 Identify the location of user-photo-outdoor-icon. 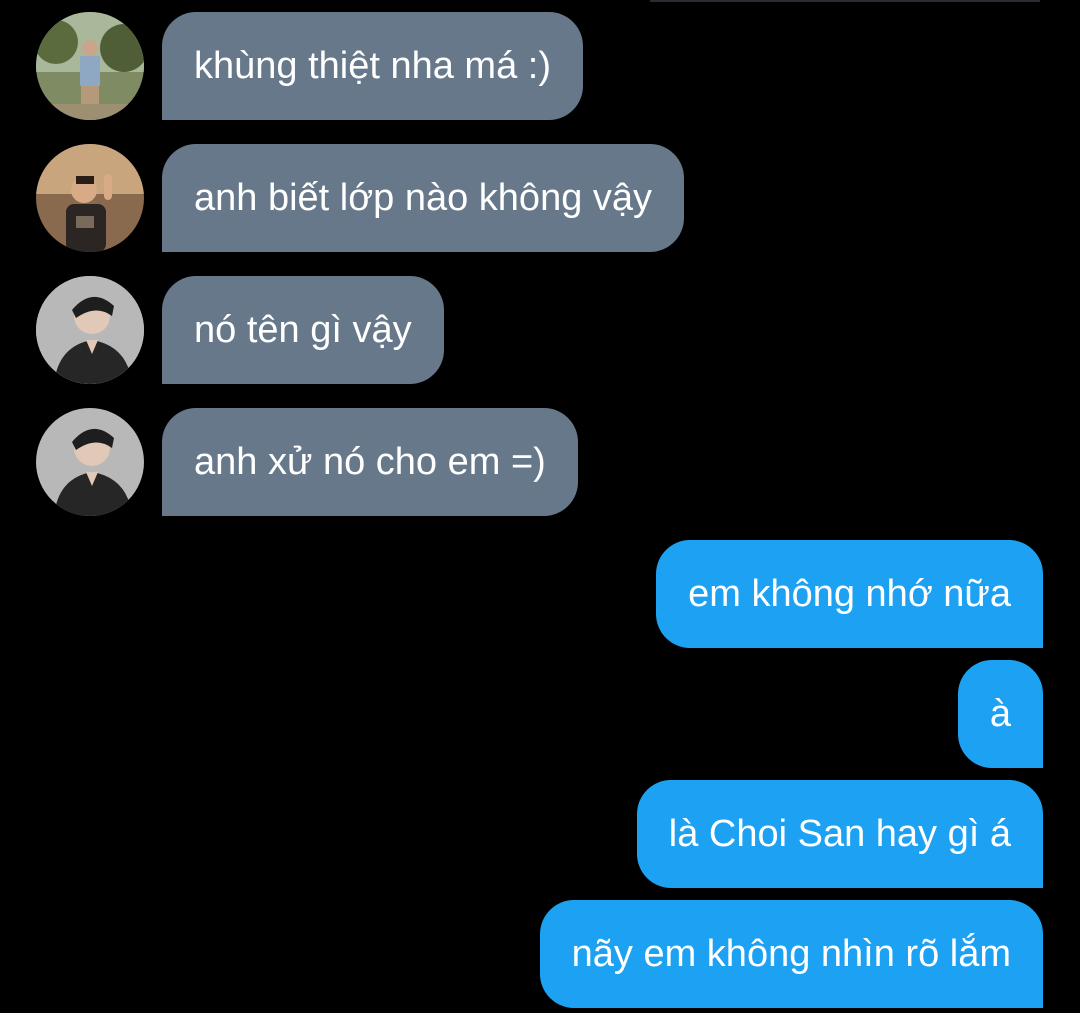
(90, 66).